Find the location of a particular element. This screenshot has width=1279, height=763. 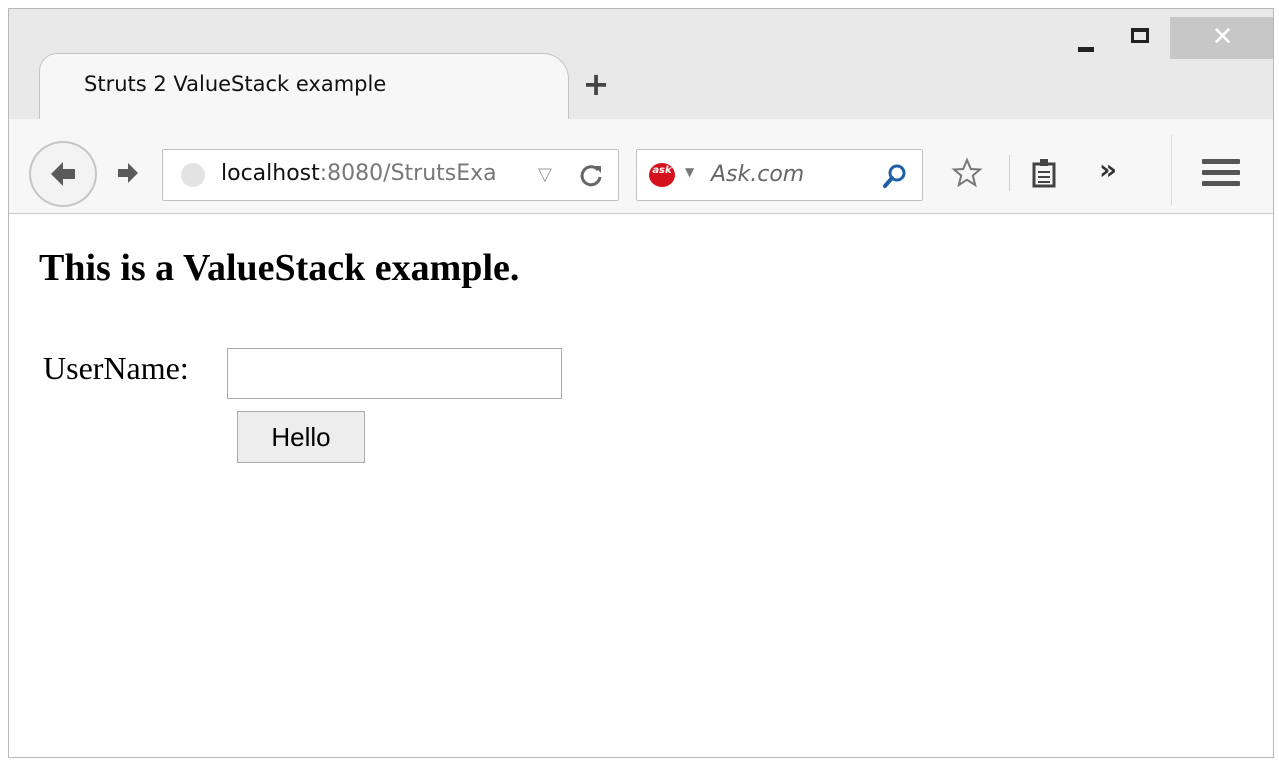

close-button: ✕ is located at coordinates (1221, 38).